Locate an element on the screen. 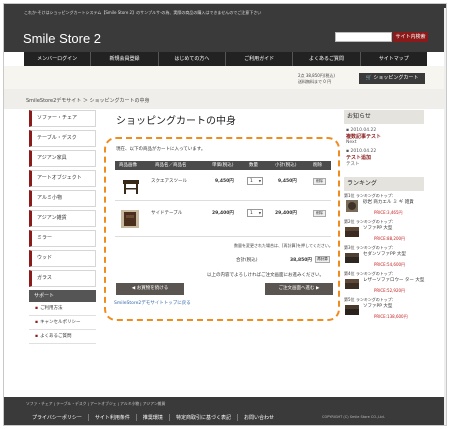 The image size is (450, 429). product-subtotal: 29,400円 is located at coordinates (286, 213).